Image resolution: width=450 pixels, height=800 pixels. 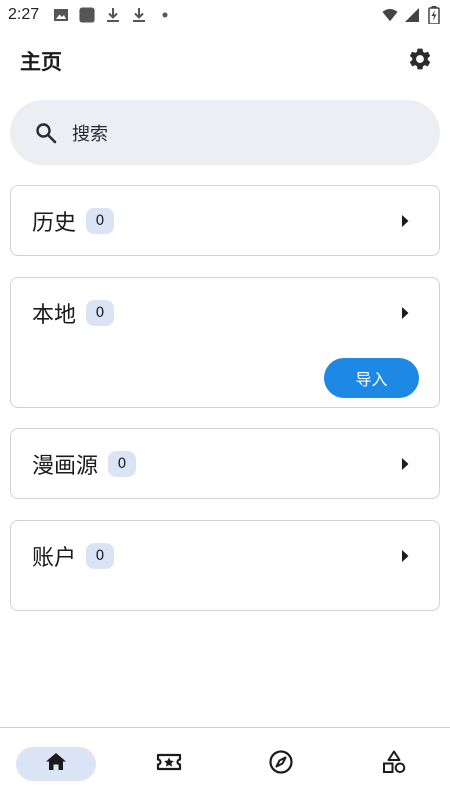 I want to click on nav-active-indicator, so click(x=56, y=764).